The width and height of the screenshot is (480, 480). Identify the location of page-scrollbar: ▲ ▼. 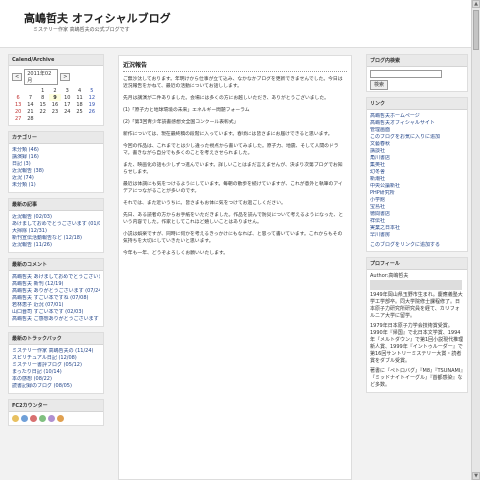
(475, 240).